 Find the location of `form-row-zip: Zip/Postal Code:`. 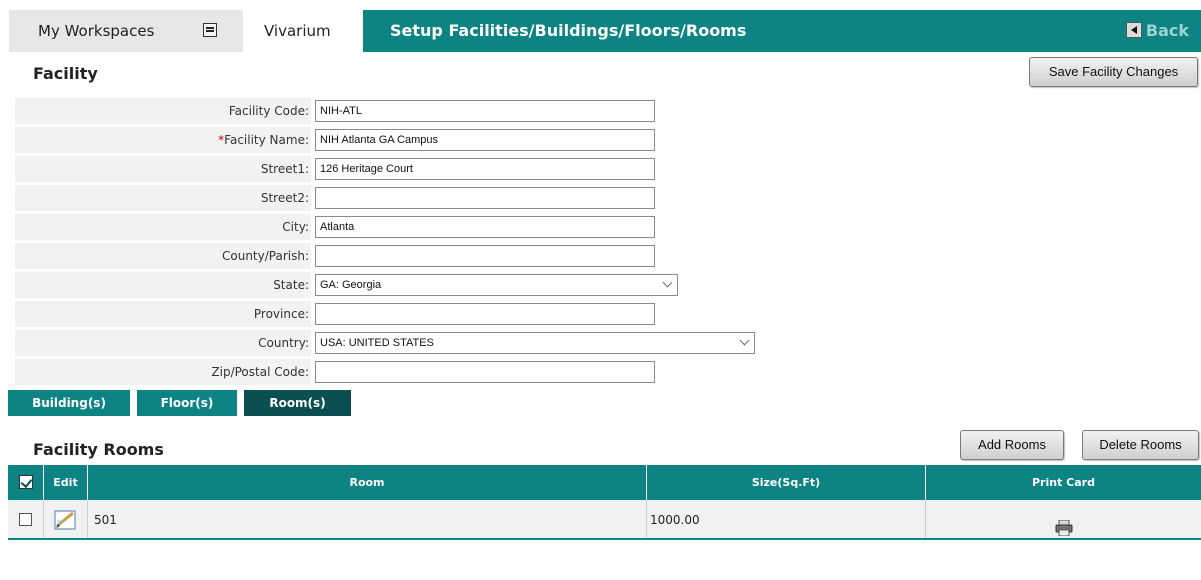

form-row-zip: Zip/Postal Code: is located at coordinates (608, 371).